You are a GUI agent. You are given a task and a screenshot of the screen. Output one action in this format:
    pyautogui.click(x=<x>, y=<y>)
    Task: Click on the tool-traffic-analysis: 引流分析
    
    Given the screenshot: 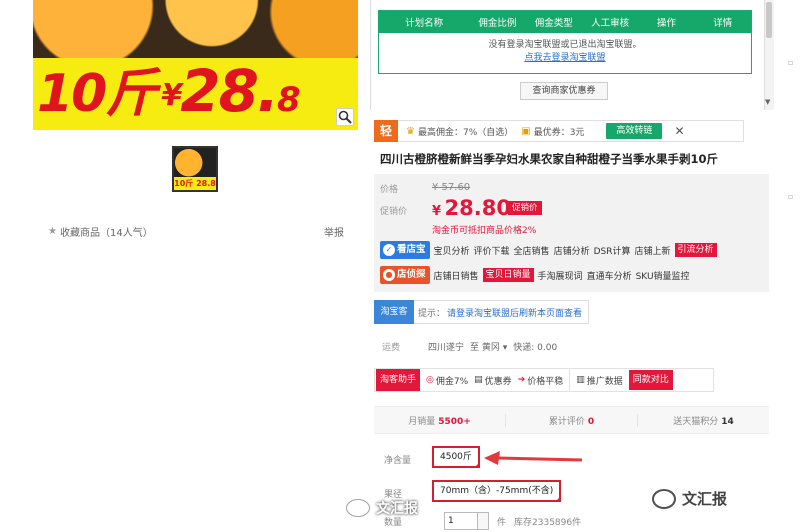 What is the action you would take?
    pyautogui.click(x=695, y=250)
    